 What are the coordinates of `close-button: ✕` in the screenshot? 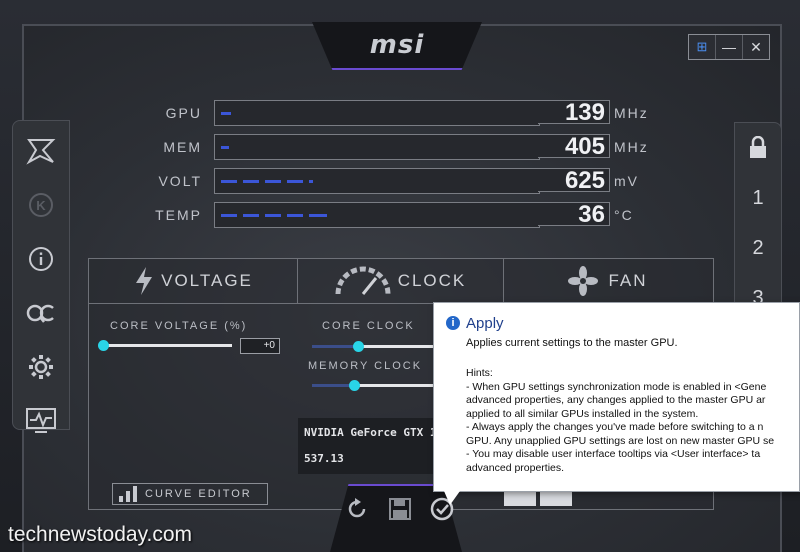 It's located at (756, 47).